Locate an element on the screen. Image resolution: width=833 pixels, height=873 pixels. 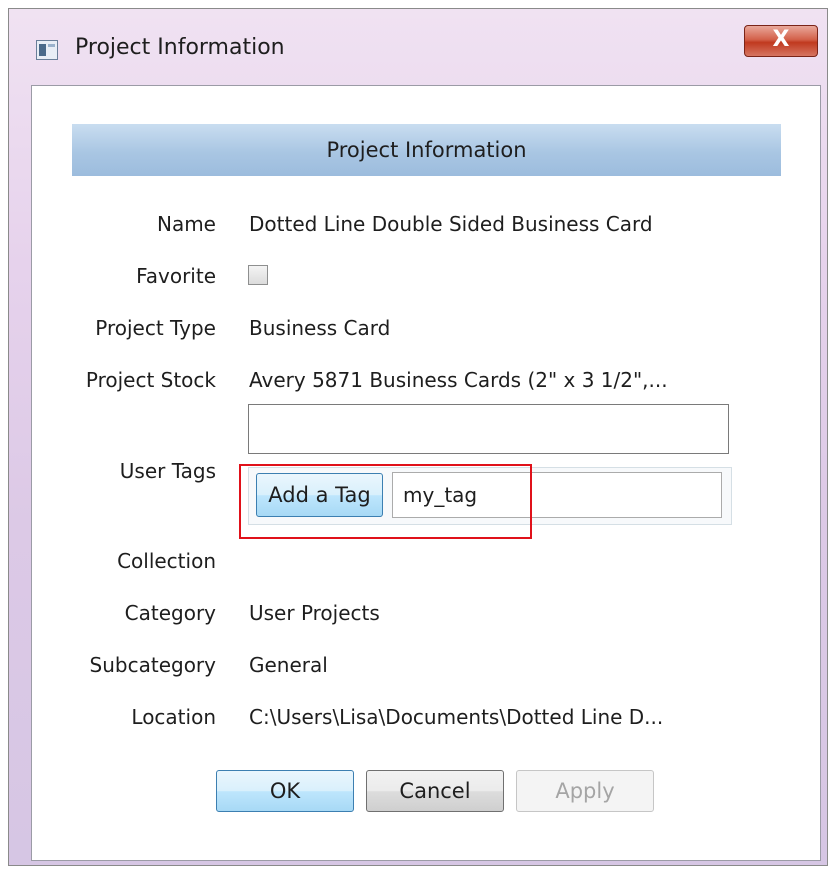
project-type-value: Business Card is located at coordinates (320, 328).